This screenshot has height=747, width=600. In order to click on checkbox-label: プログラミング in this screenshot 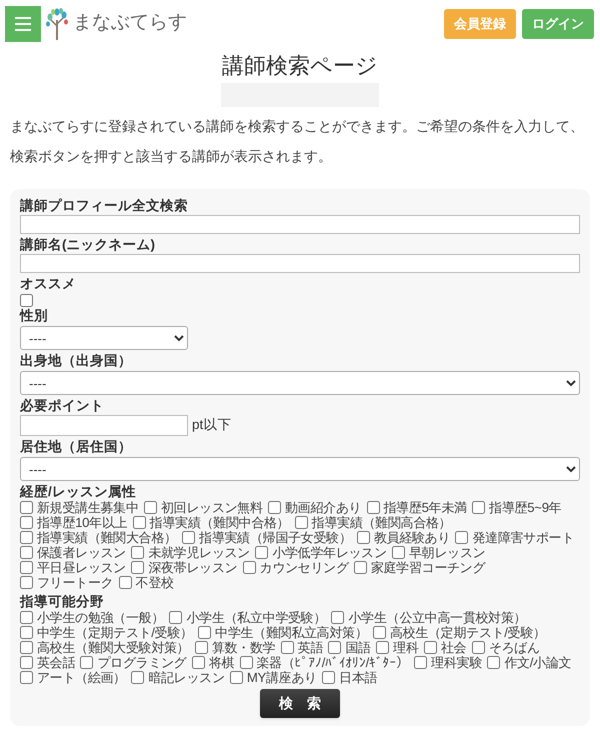, I will do `click(141, 662)`.